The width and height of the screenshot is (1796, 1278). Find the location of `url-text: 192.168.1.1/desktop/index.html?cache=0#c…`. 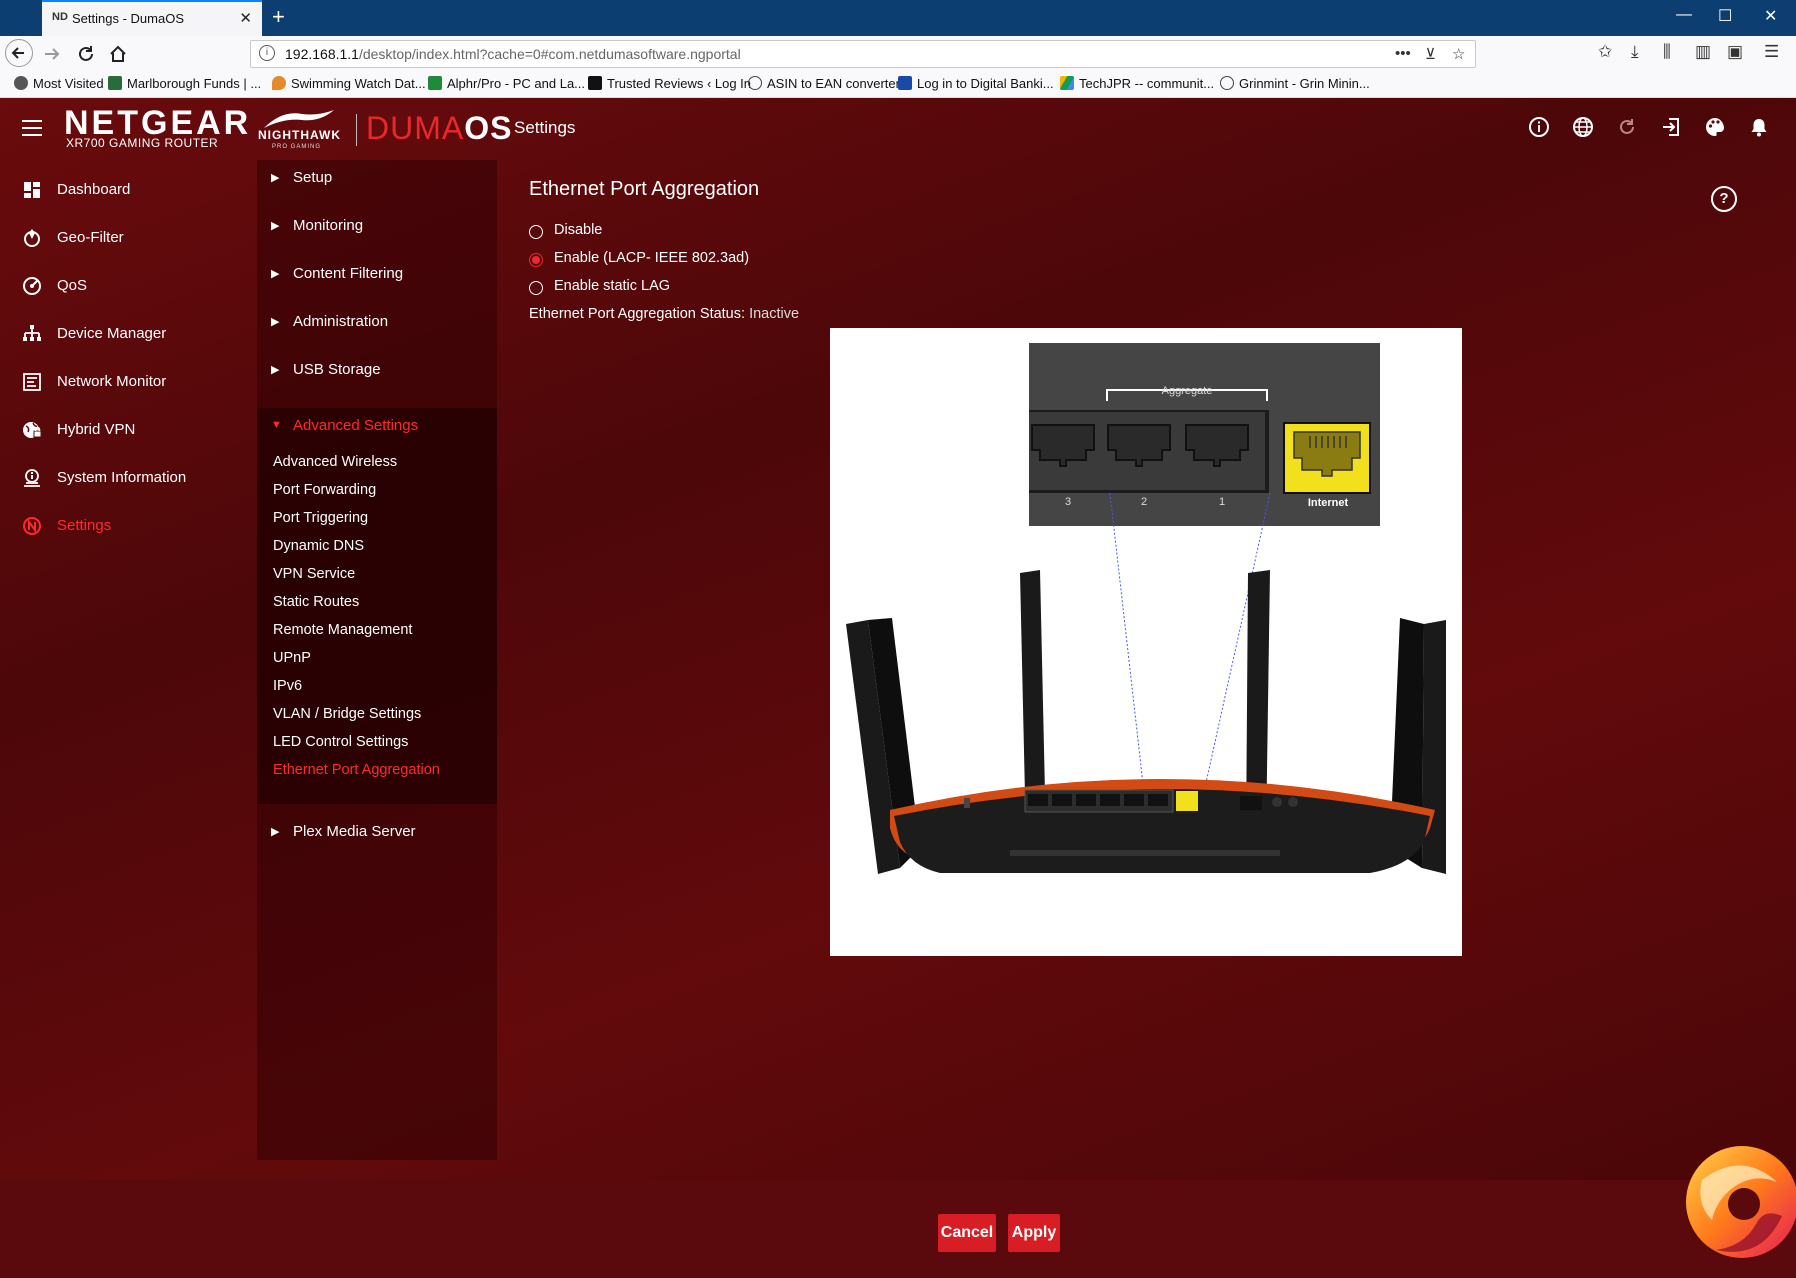

url-text: 192.168.1.1/desktop/index.html?cache=0#c… is located at coordinates (513, 54).